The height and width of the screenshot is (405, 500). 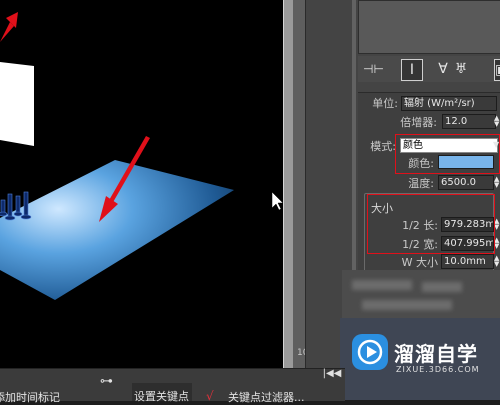 What do you see at coordinates (497, 182) in the screenshot?
I see `temperature-spinner: ▲ ▼` at bounding box center [497, 182].